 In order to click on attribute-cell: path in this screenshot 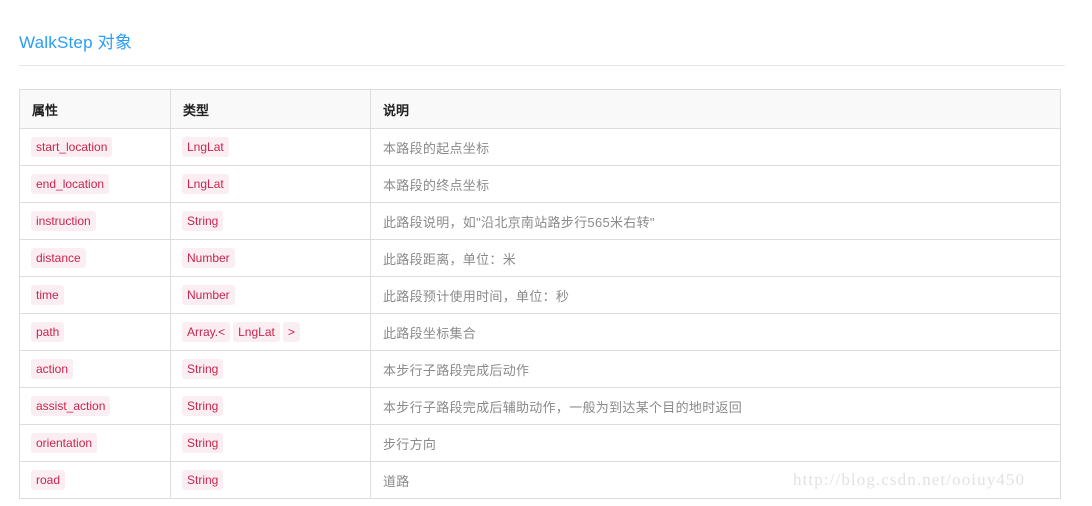, I will do `click(95, 332)`.